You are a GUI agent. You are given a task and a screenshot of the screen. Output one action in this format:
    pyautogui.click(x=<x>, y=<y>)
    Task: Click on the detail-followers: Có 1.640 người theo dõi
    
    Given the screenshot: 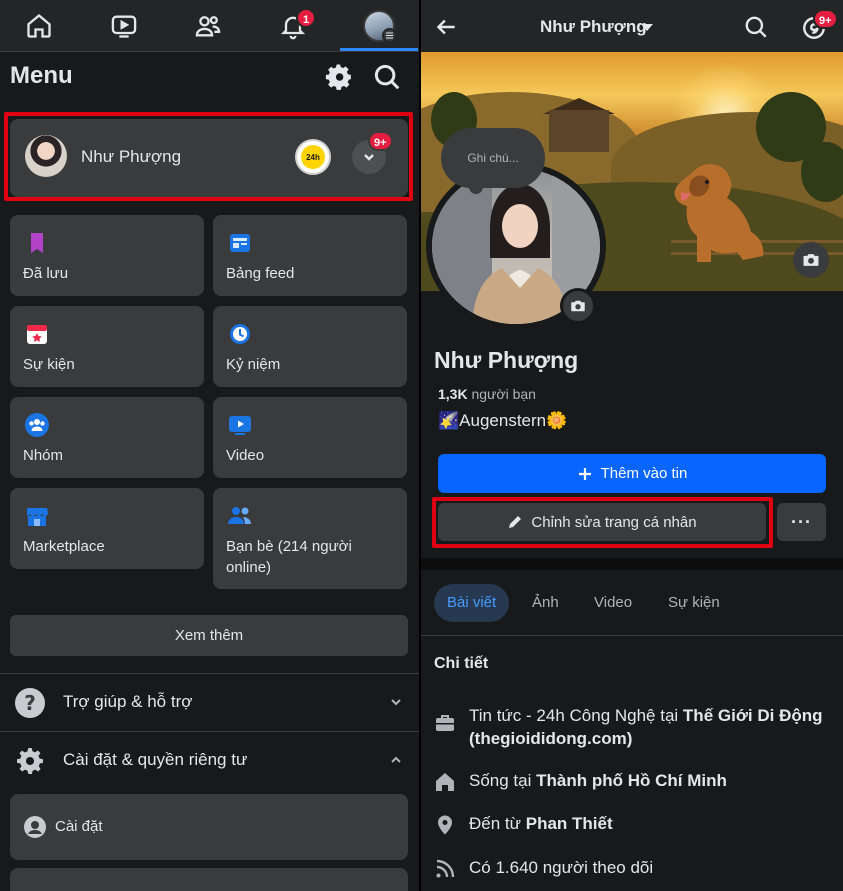 What is the action you would take?
    pyautogui.click(x=634, y=868)
    